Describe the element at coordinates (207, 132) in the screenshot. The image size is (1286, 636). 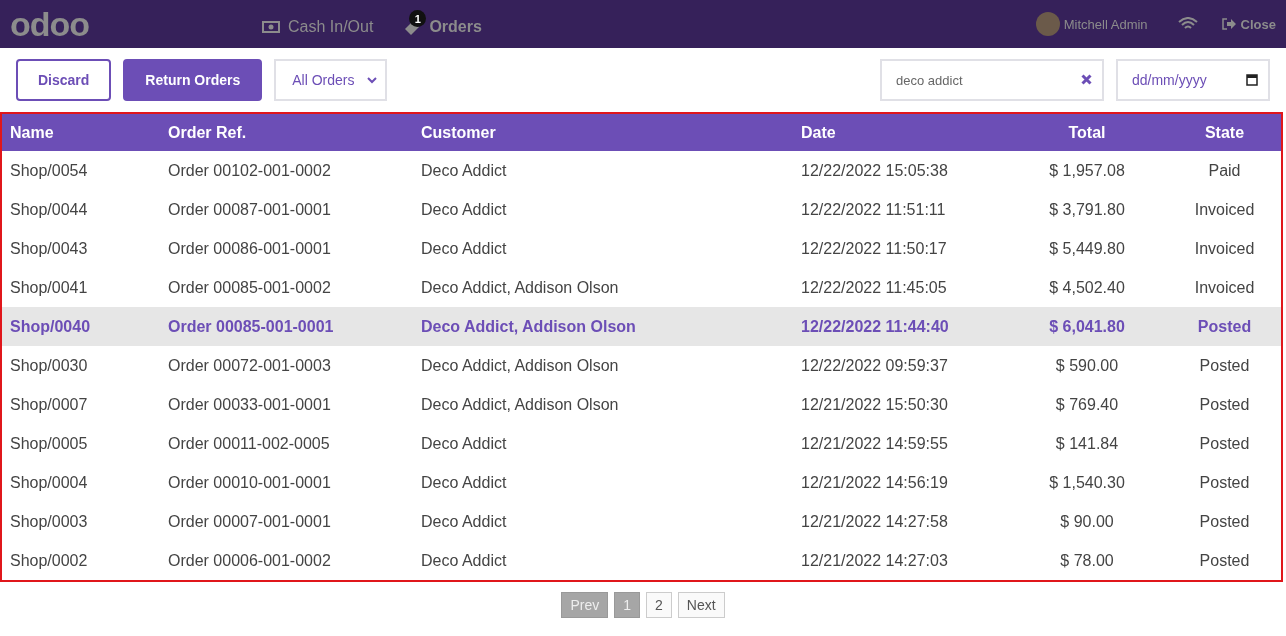
I see `column-header: Order Ref.` at that location.